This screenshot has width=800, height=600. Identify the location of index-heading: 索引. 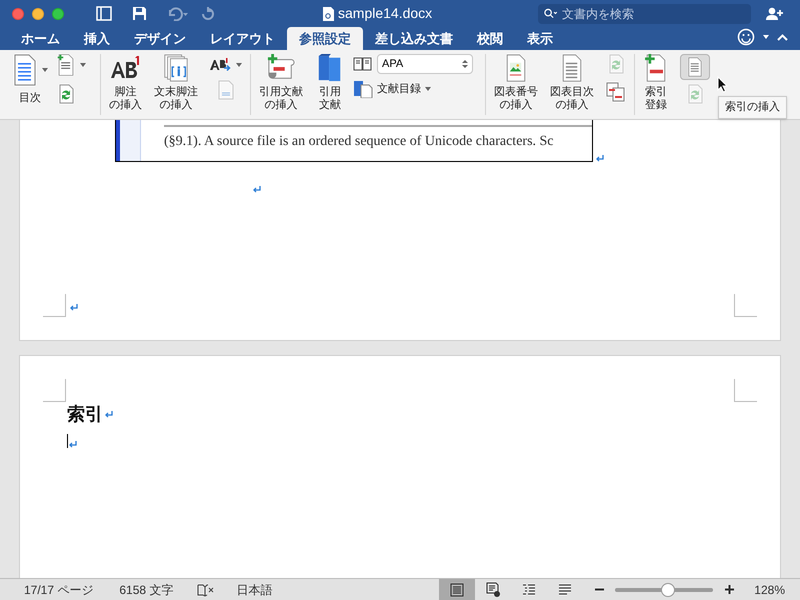
(85, 414).